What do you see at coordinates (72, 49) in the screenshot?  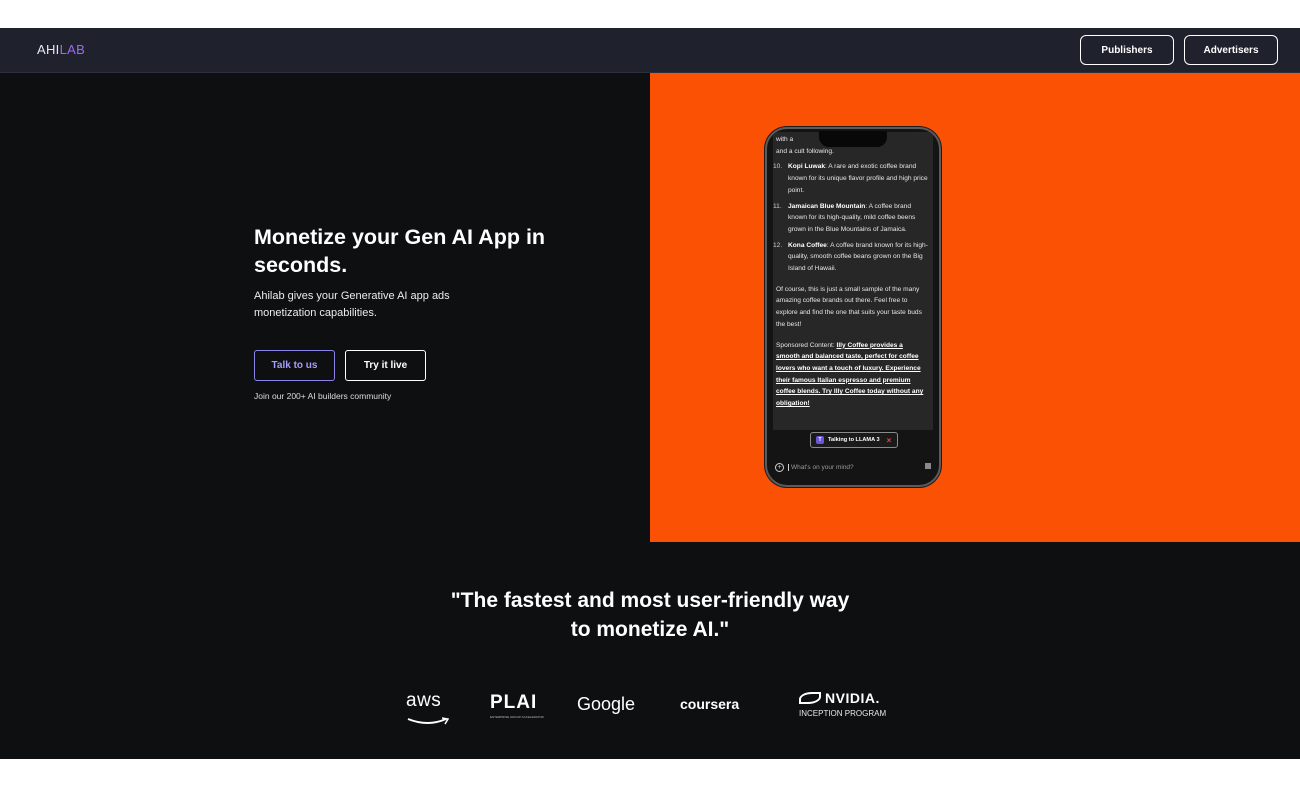 I see `logo-text-lab: LAB` at bounding box center [72, 49].